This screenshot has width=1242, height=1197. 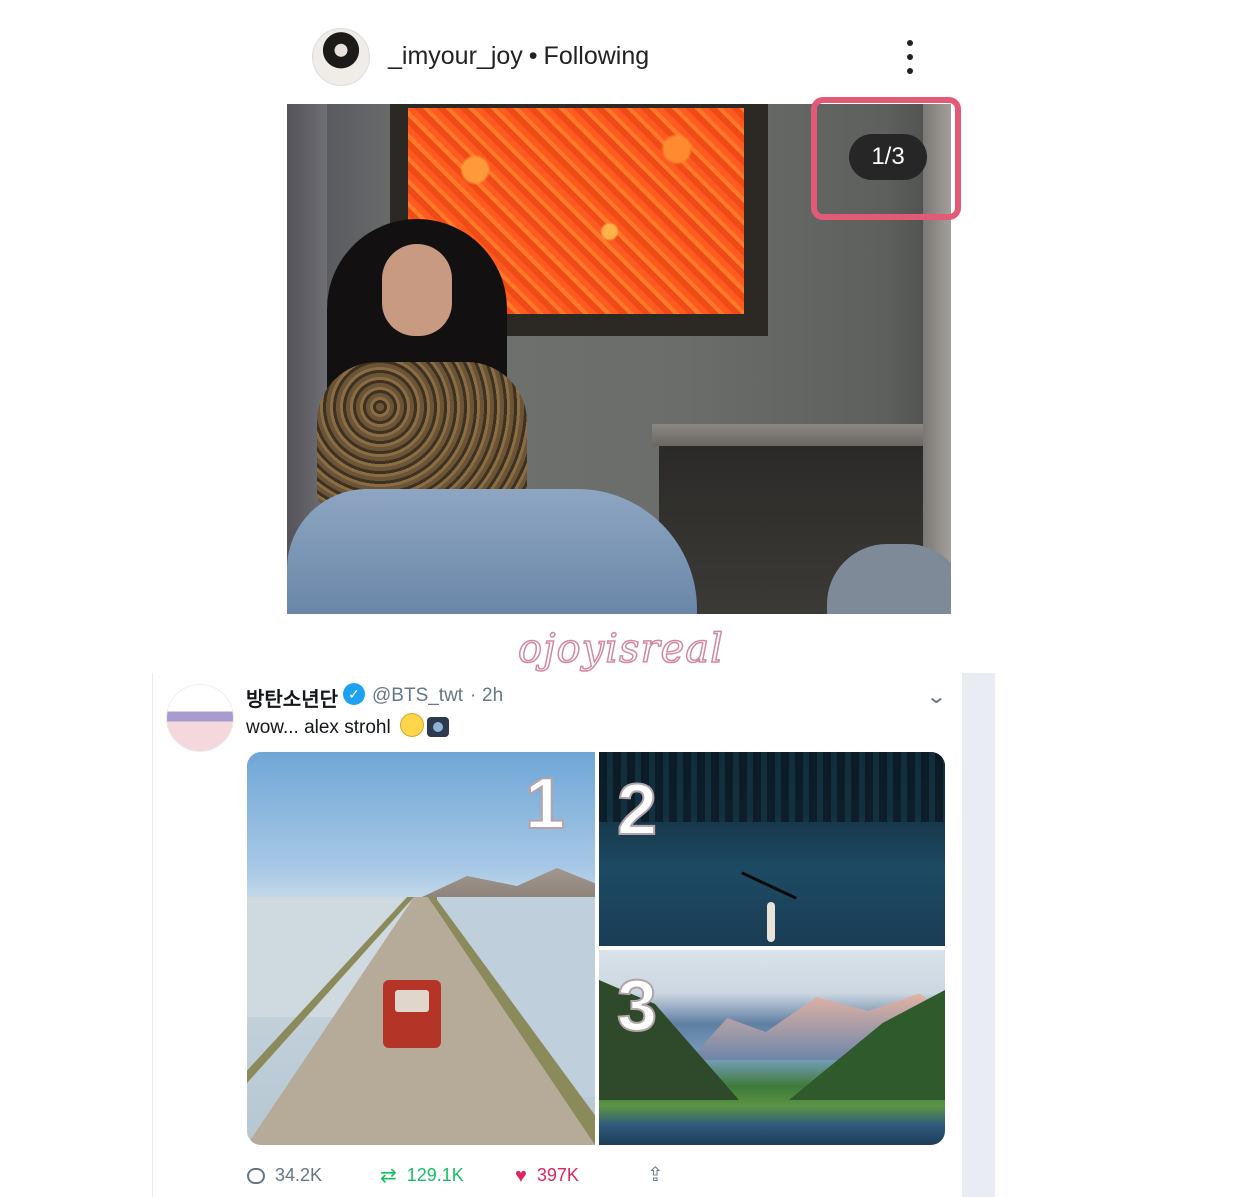 I want to click on tweet-timestamp: 2h, so click(x=492, y=696).